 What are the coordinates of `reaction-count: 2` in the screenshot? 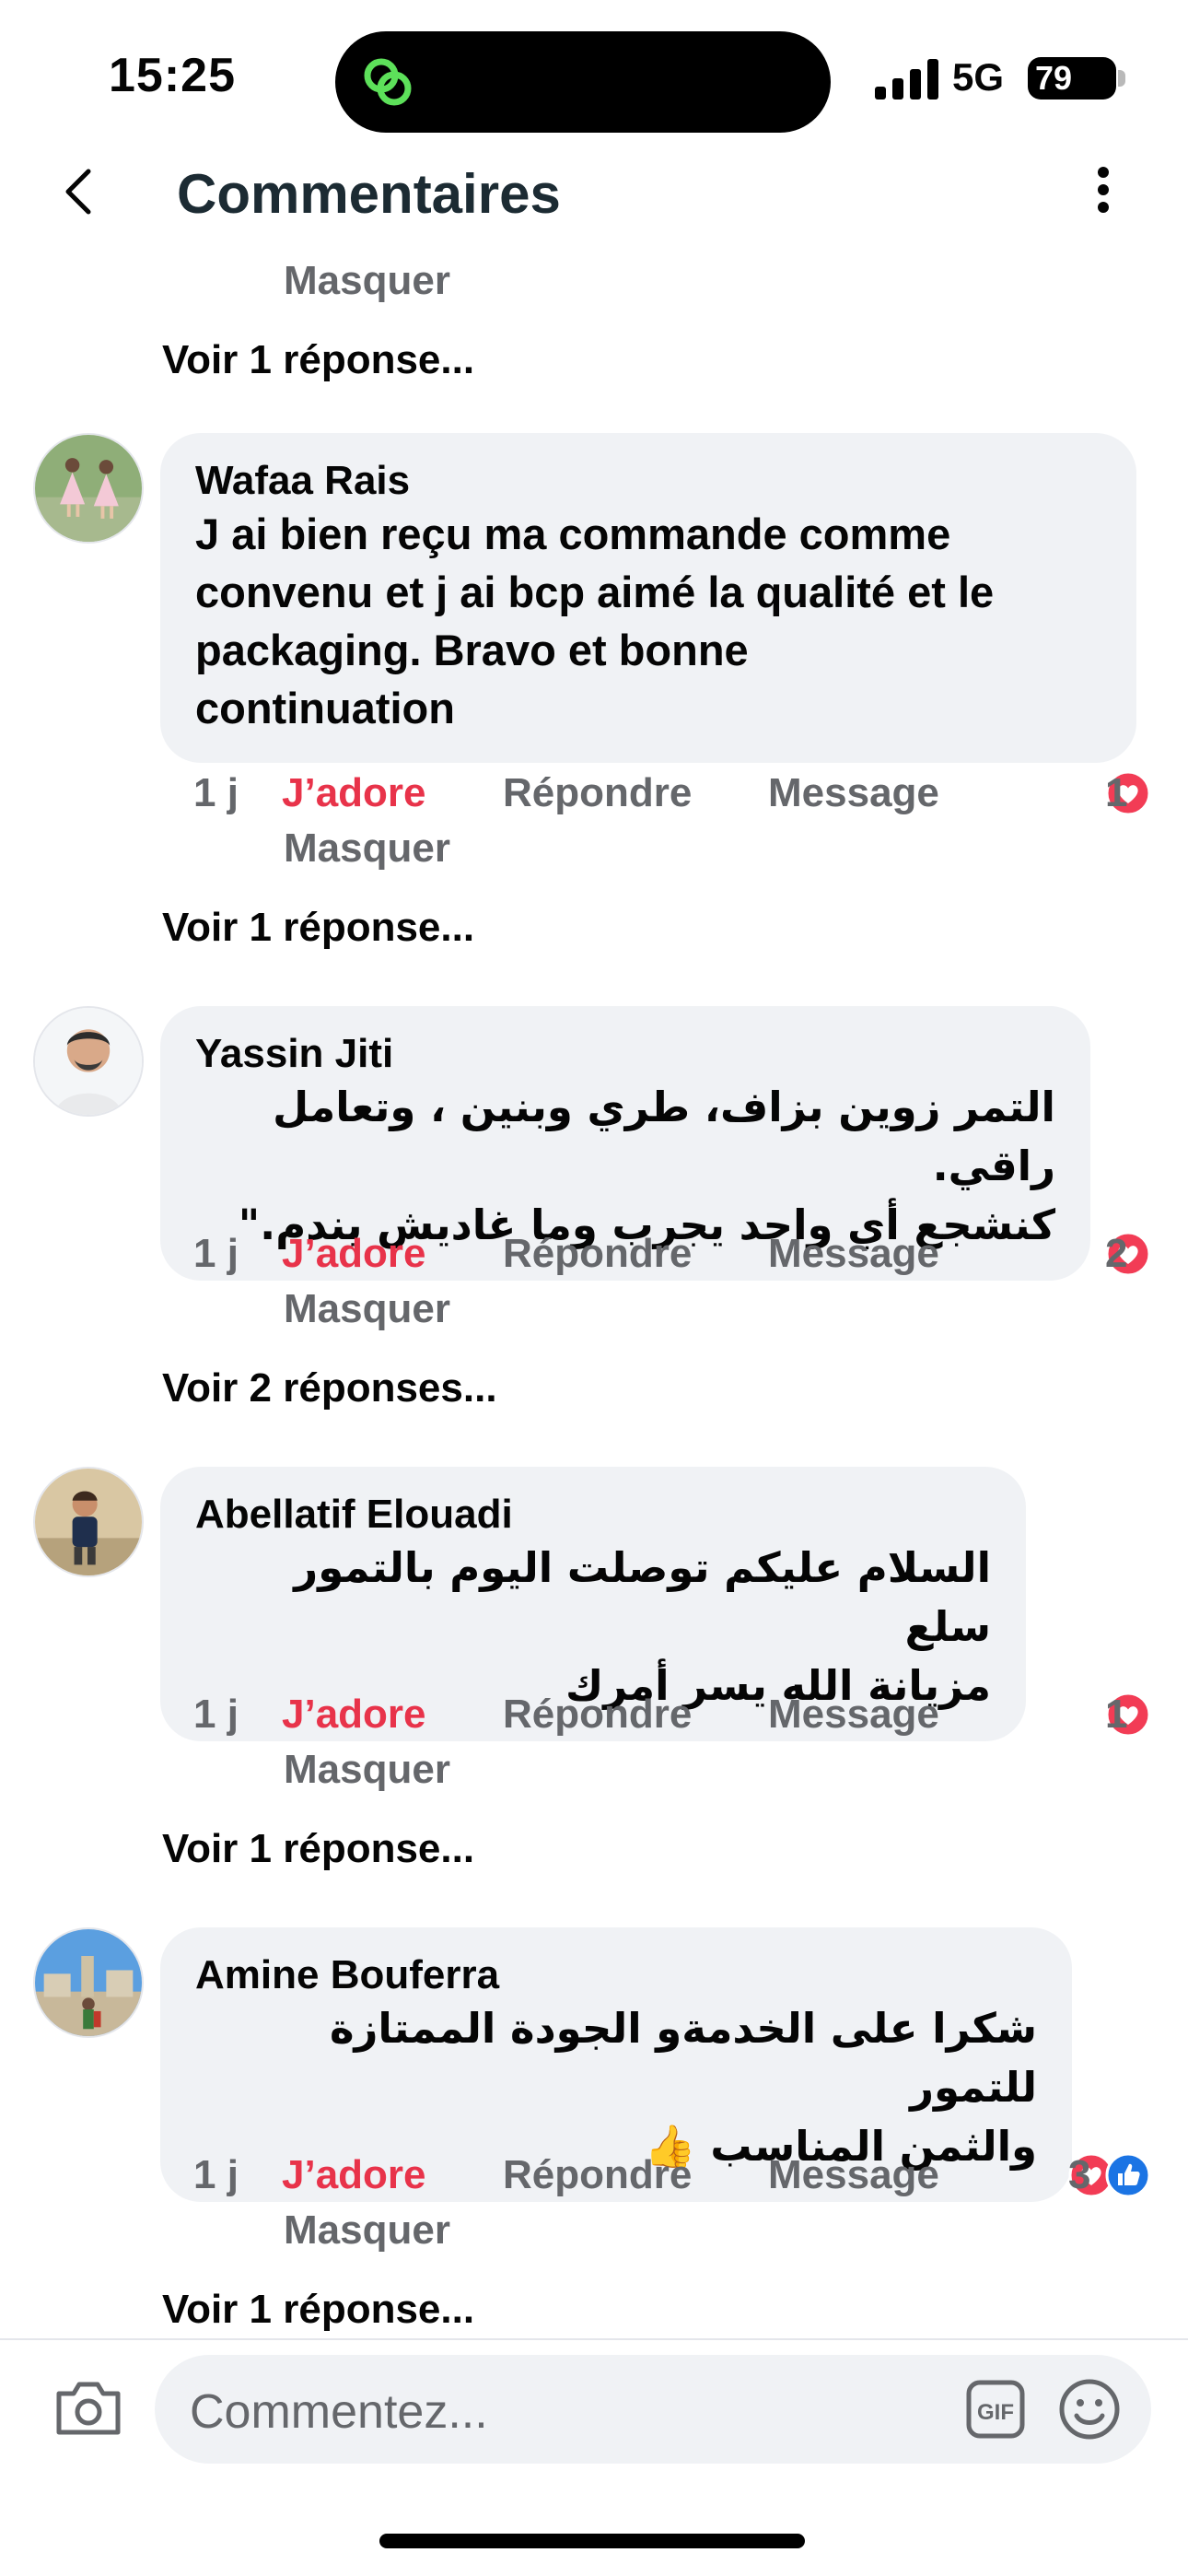 It's located at (1116, 1253).